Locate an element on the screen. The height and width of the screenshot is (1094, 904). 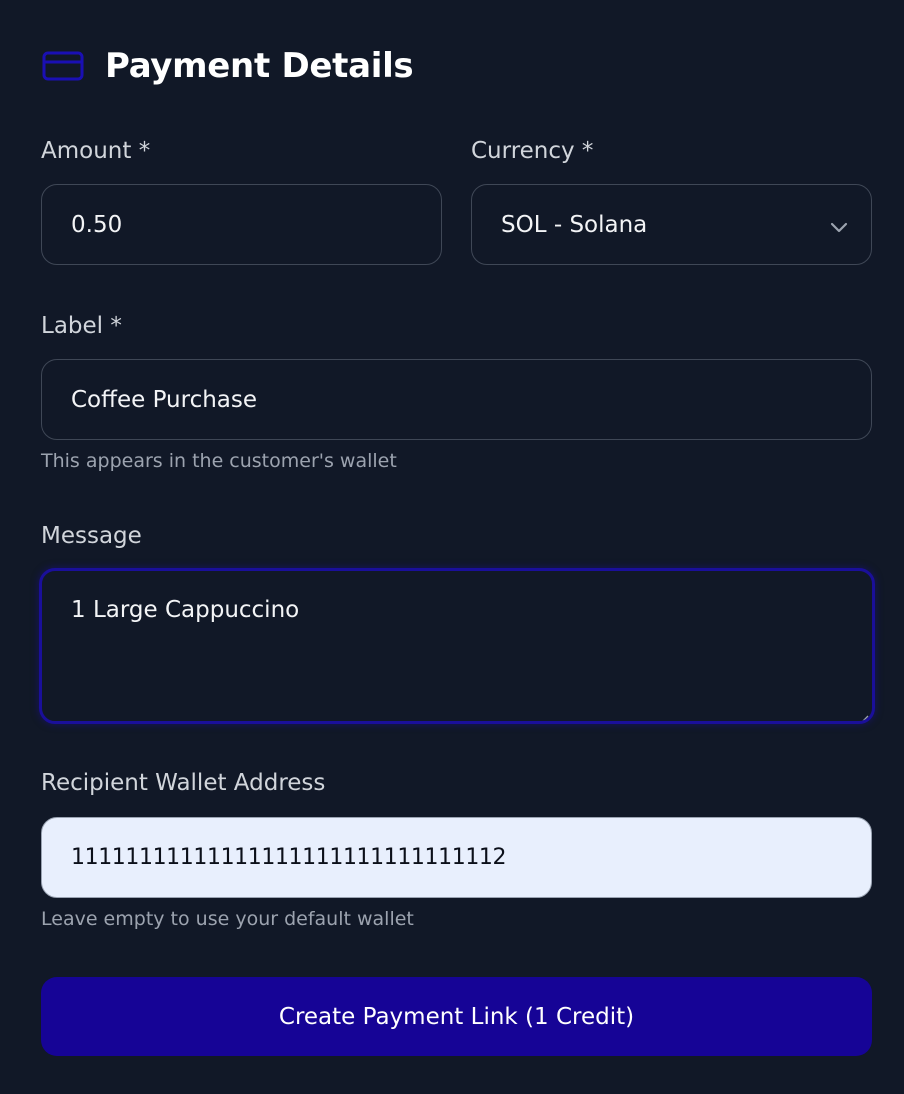
label-field-label: Label * is located at coordinates (81, 326).